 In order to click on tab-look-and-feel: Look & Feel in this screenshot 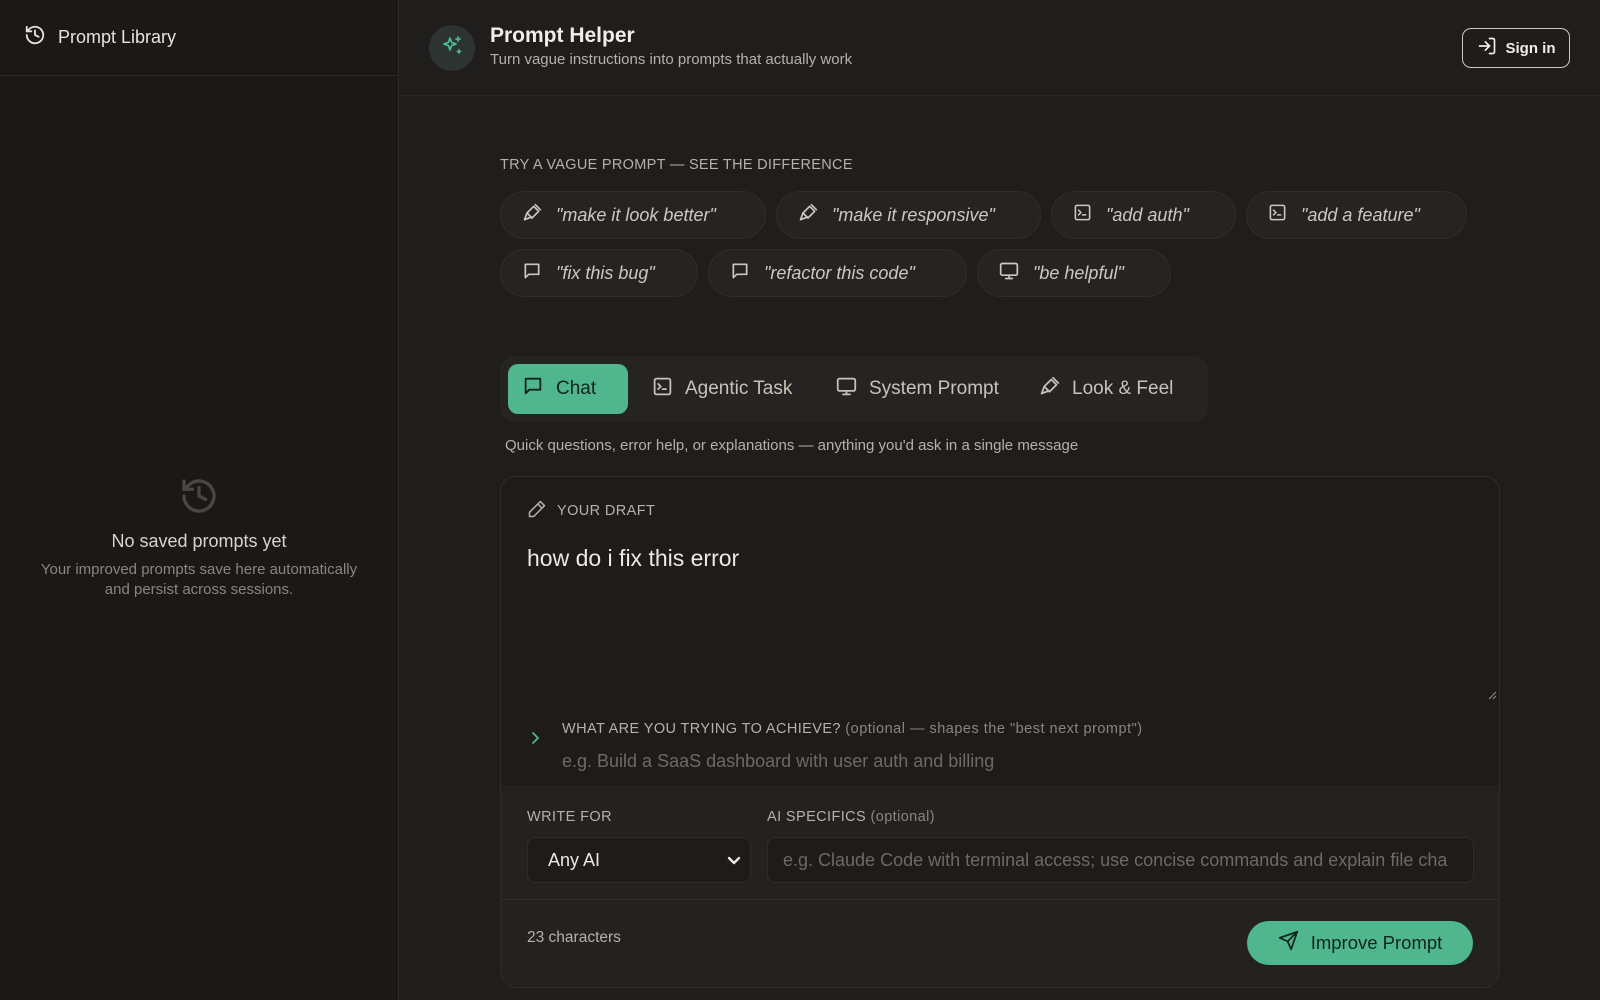, I will do `click(1110, 389)`.